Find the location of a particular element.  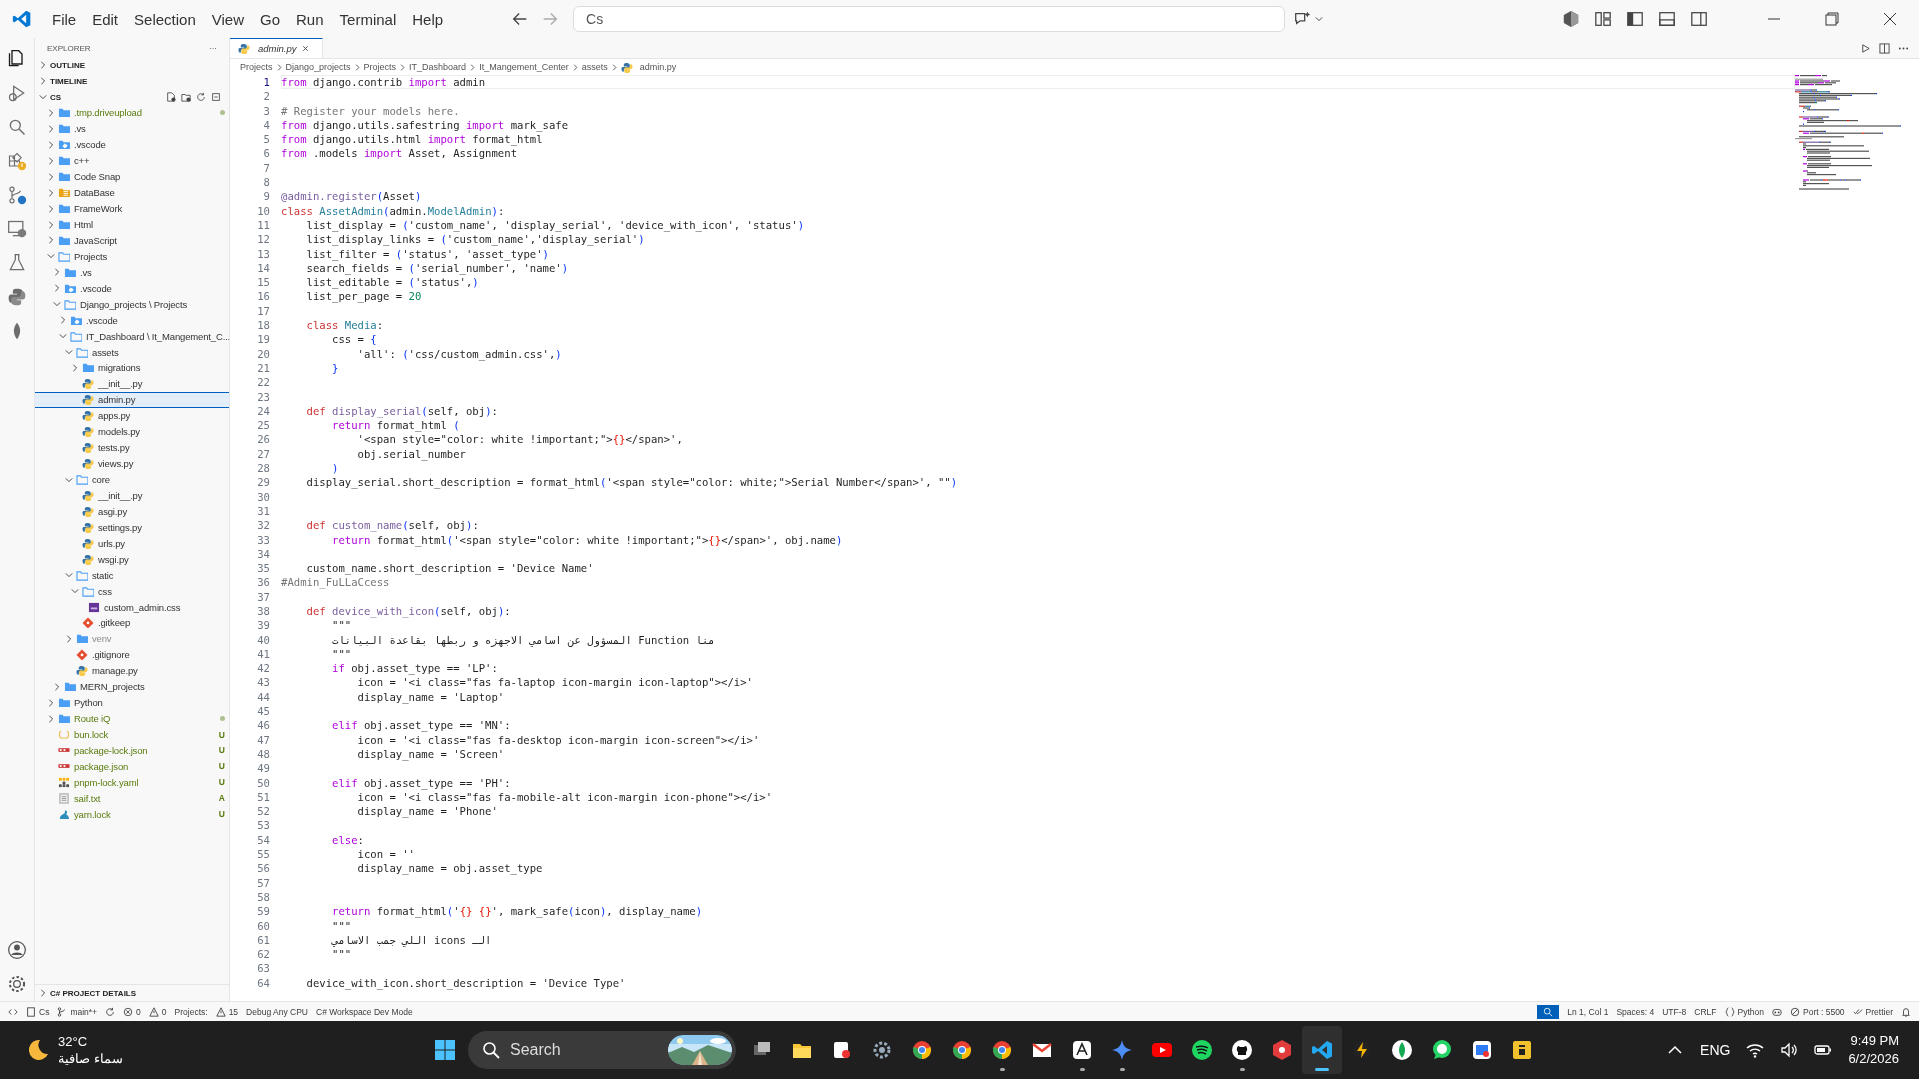

zoom-button is located at coordinates (1548, 1011).